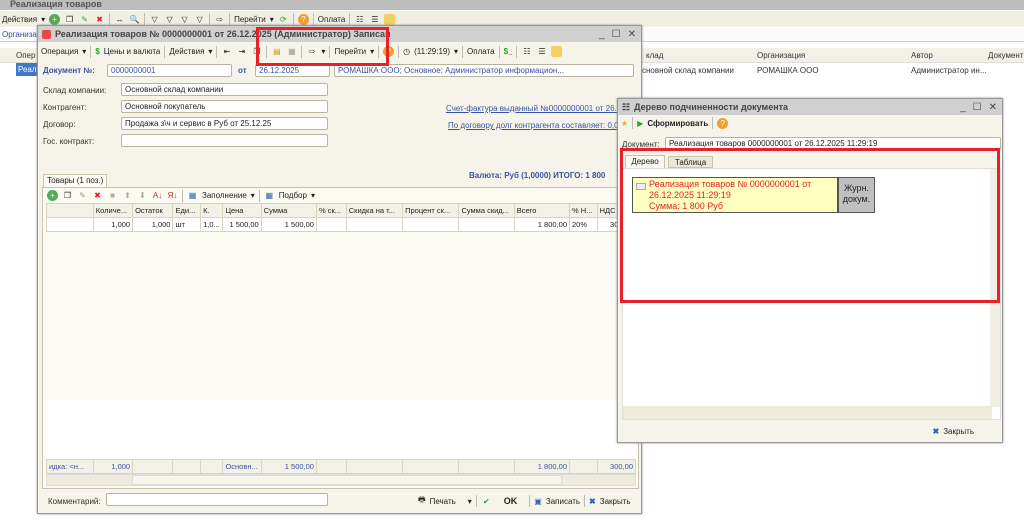  Describe the element at coordinates (602, 34) in the screenshot. I see `minimize-button: _` at that location.